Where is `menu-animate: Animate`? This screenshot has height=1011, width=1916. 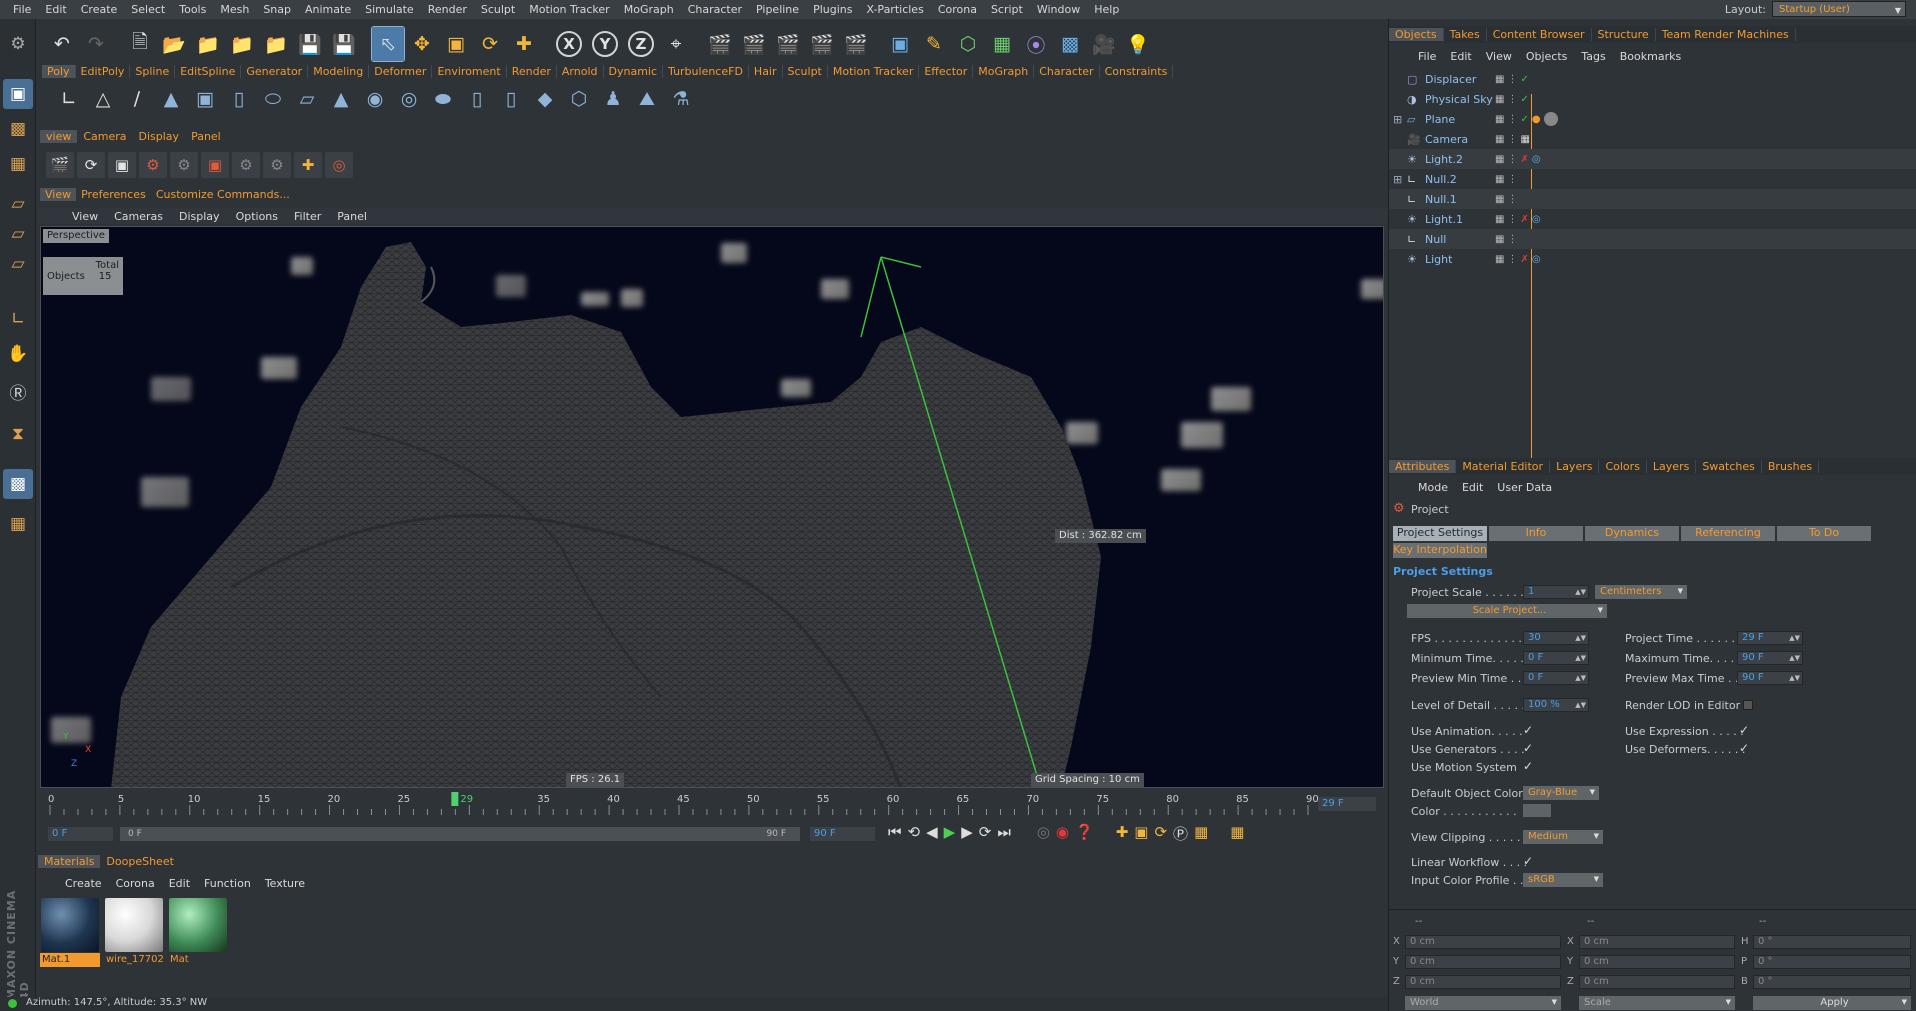 menu-animate: Animate is located at coordinates (328, 9).